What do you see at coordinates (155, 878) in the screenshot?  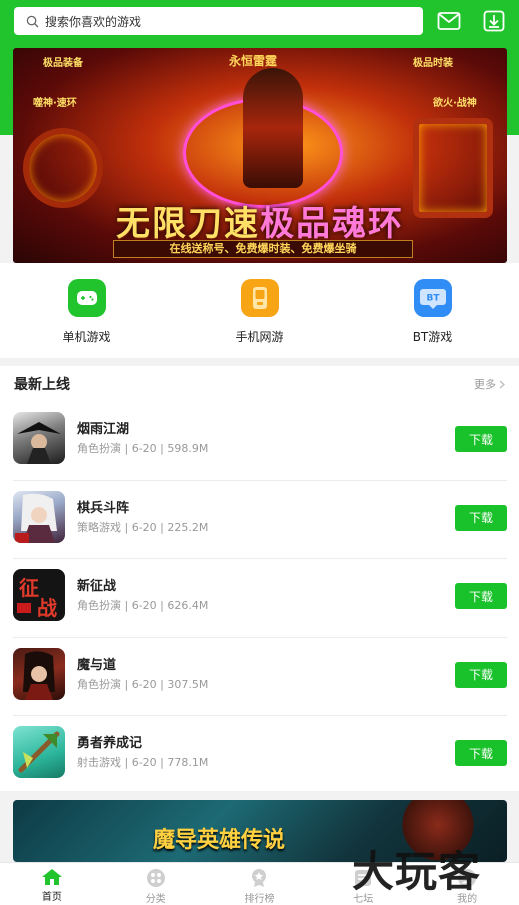 I see `category-icon` at bounding box center [155, 878].